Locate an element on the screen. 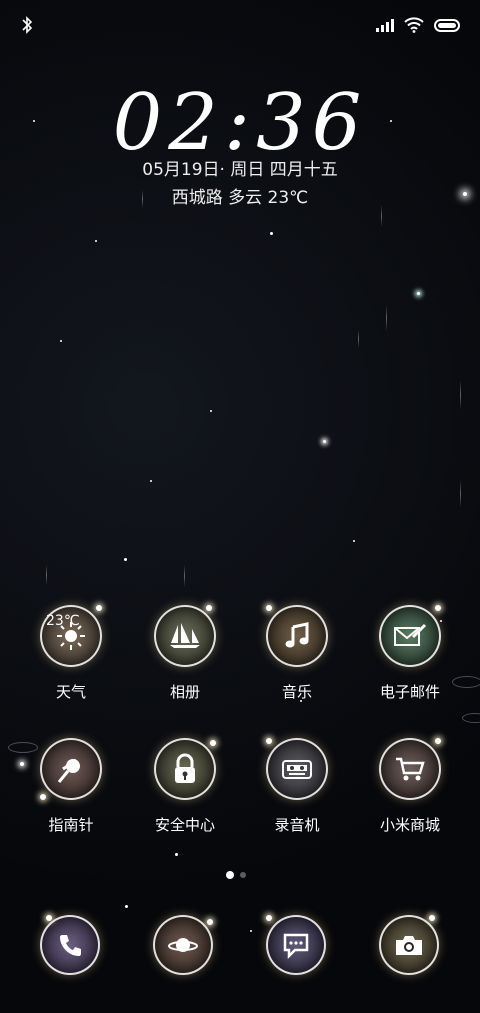  chat-bubble-icon is located at coordinates (296, 945).